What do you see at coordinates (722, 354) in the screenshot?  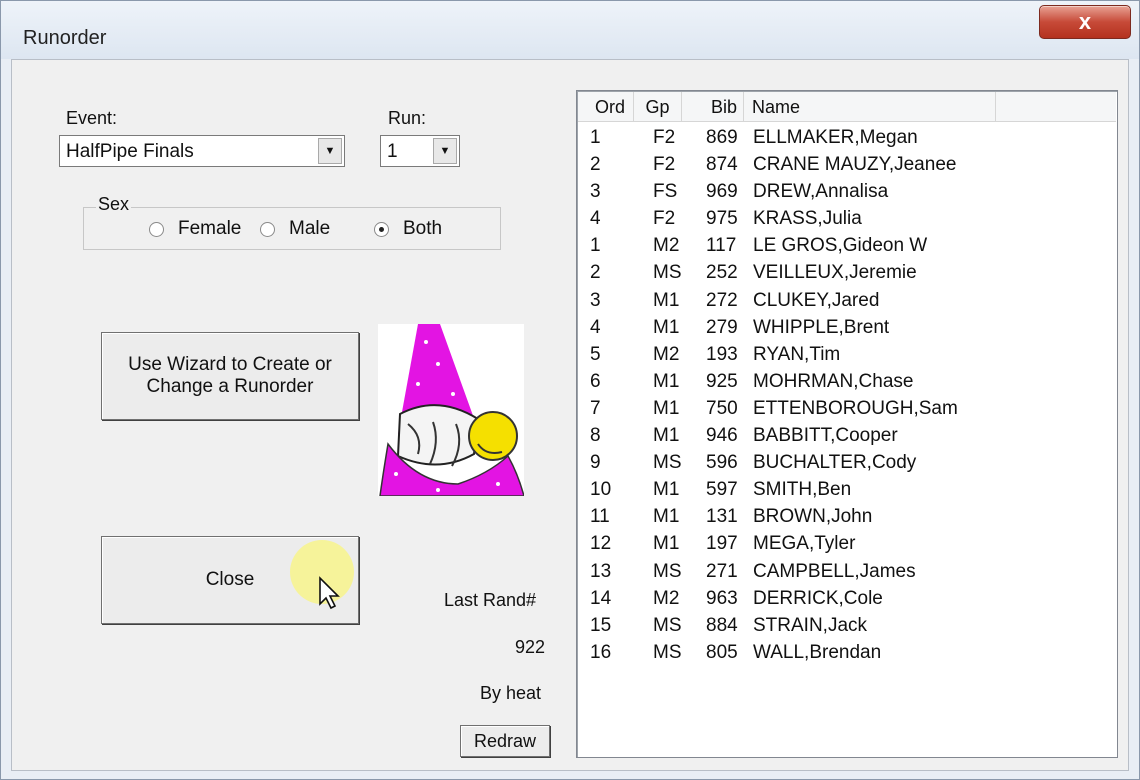 I see `cell-bib: 193` at bounding box center [722, 354].